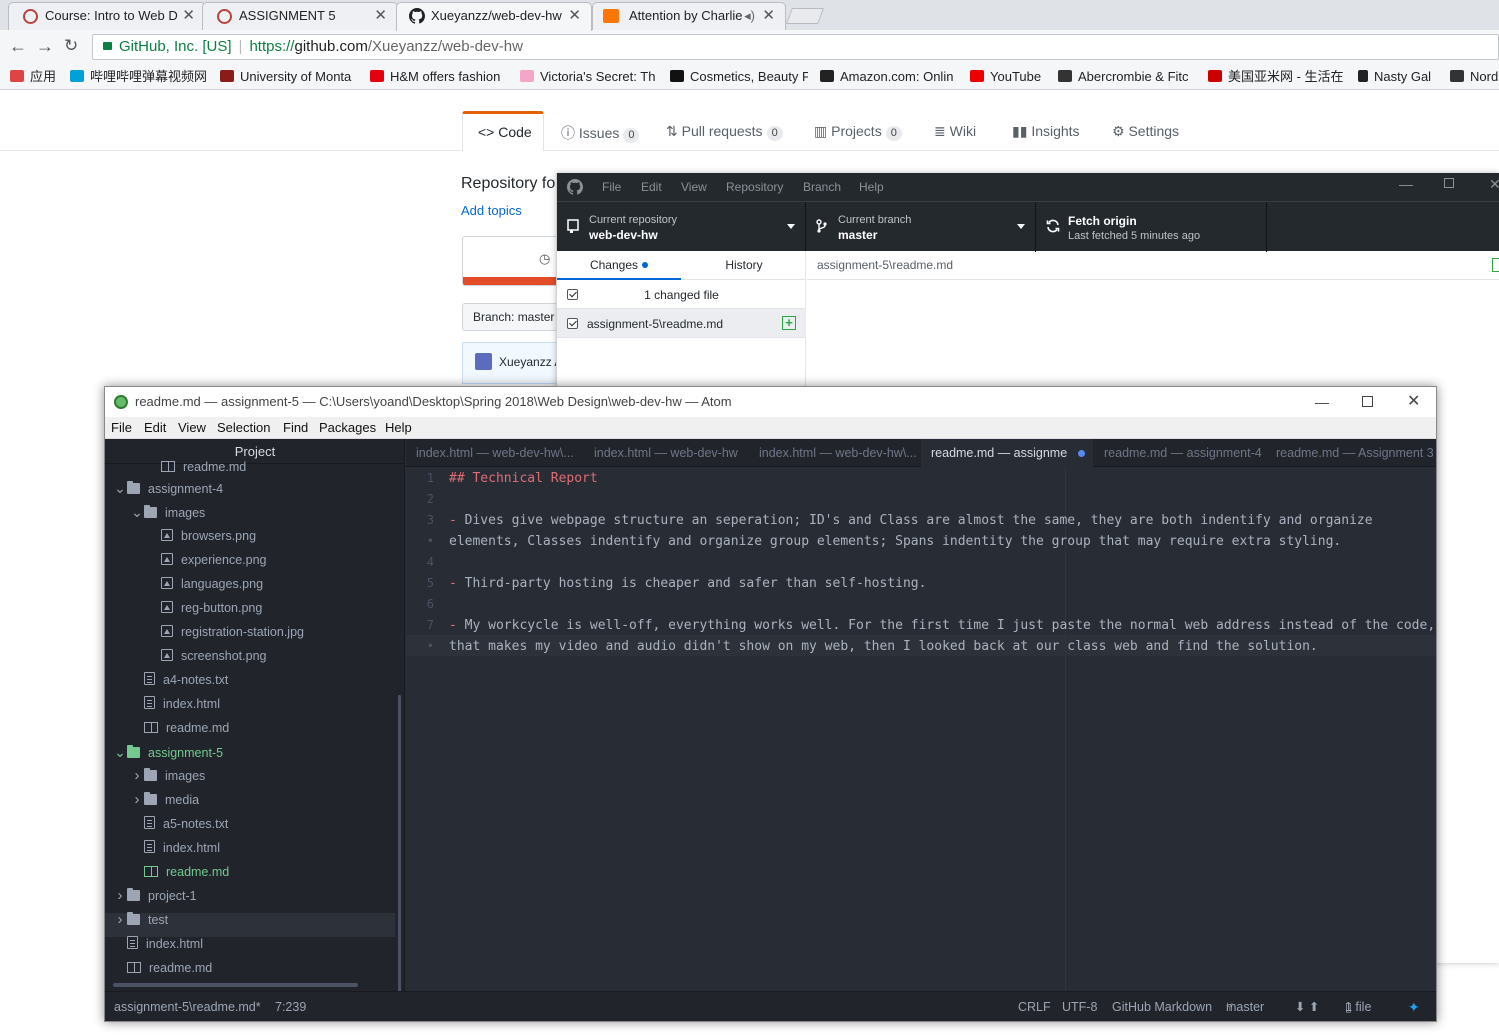  What do you see at coordinates (739, 77) in the screenshot?
I see `bookmark-cosmetics: Cosmetics, Beauty P` at bounding box center [739, 77].